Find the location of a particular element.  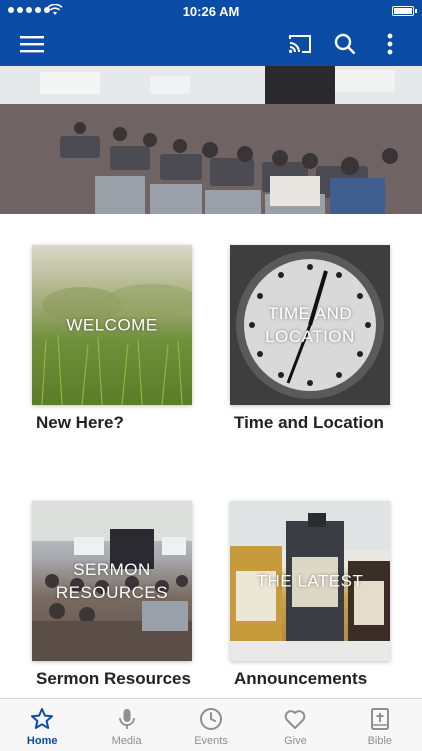

heart-icon is located at coordinates (295, 719).